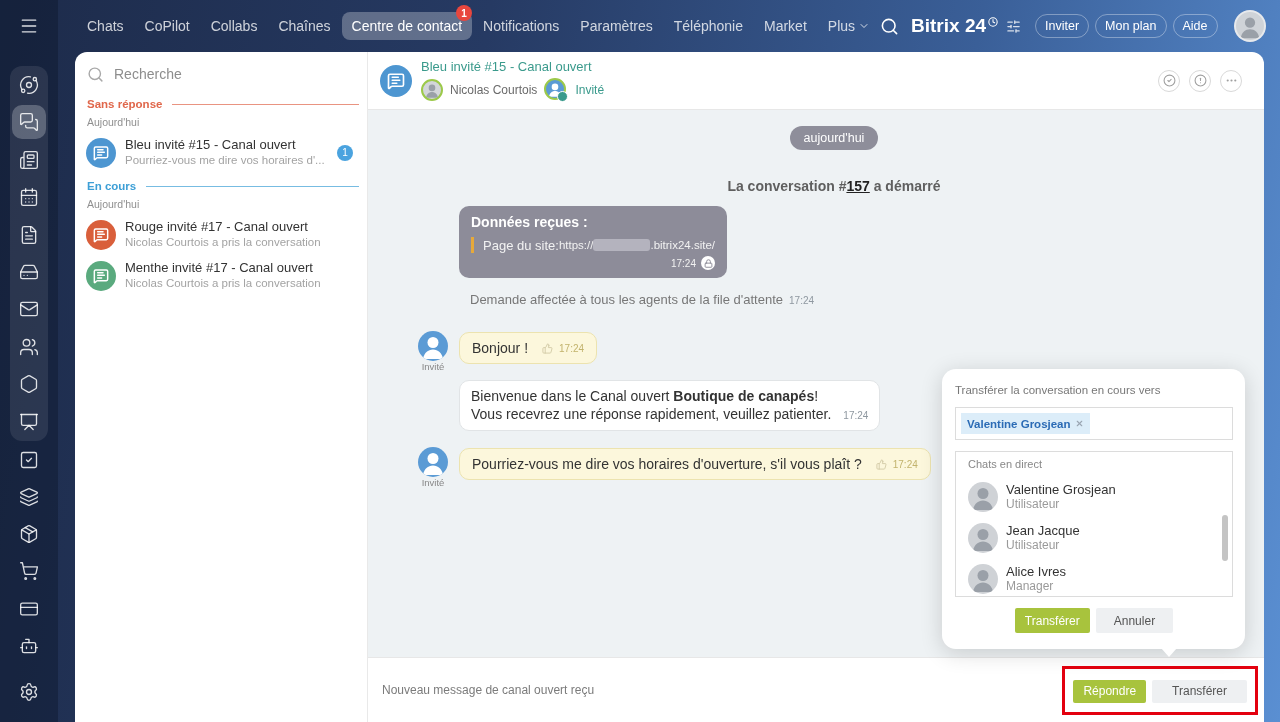 The height and width of the screenshot is (722, 1280). Describe the element at coordinates (682, 245) in the screenshot. I see `url-text: .bitrix24.site/` at that location.